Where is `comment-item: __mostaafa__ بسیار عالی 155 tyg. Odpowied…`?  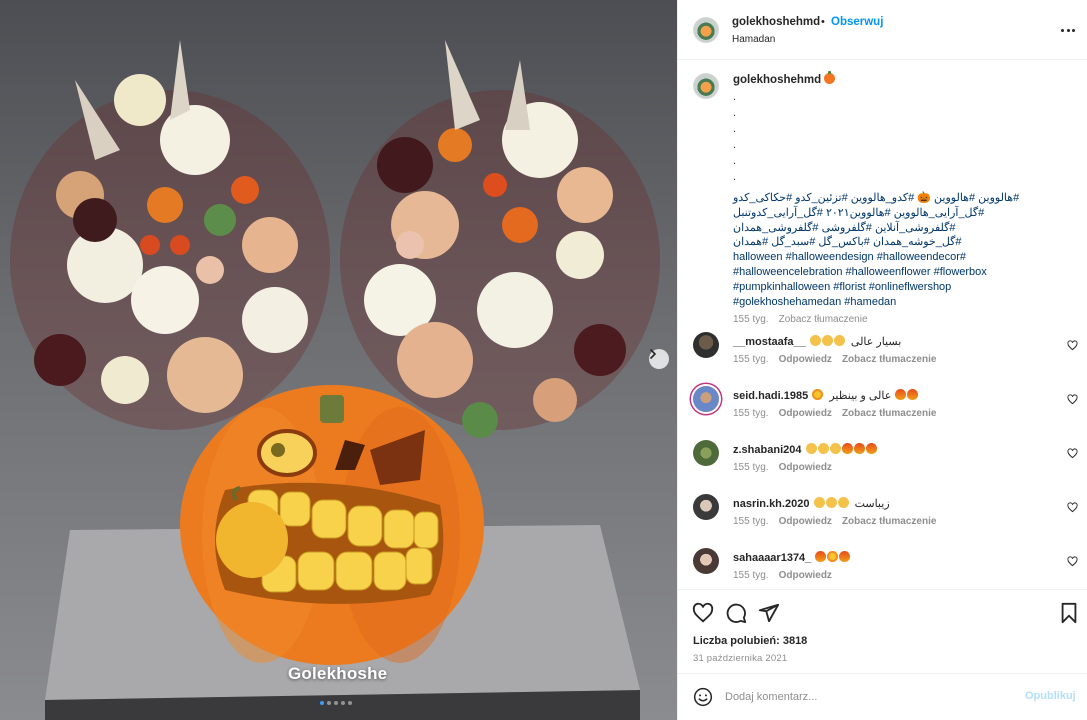
comment-item: __mostaafa__ بسیار عالی 155 tyg. Odpowied… is located at coordinates (890, 354).